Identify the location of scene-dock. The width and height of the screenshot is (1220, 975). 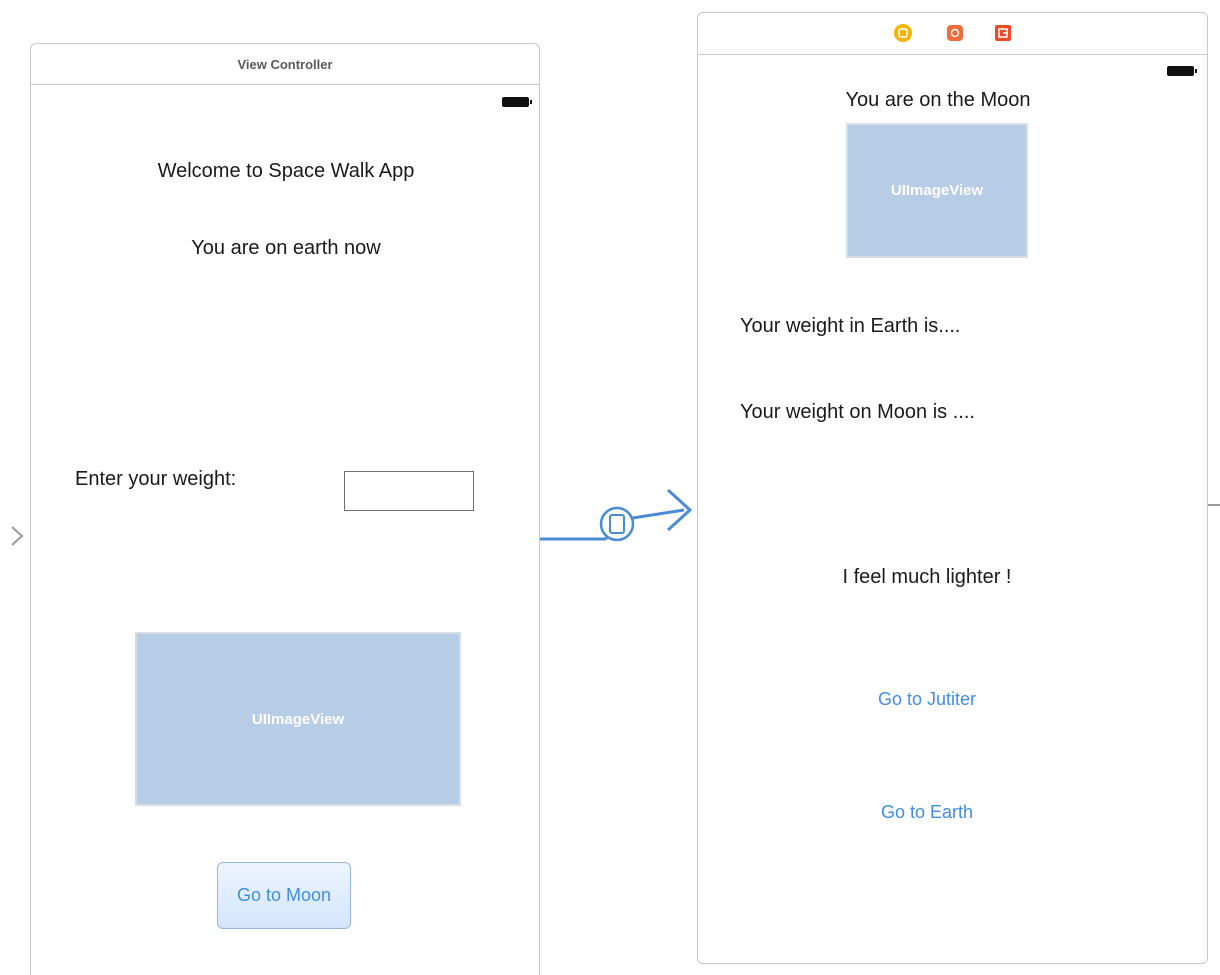
(952, 34).